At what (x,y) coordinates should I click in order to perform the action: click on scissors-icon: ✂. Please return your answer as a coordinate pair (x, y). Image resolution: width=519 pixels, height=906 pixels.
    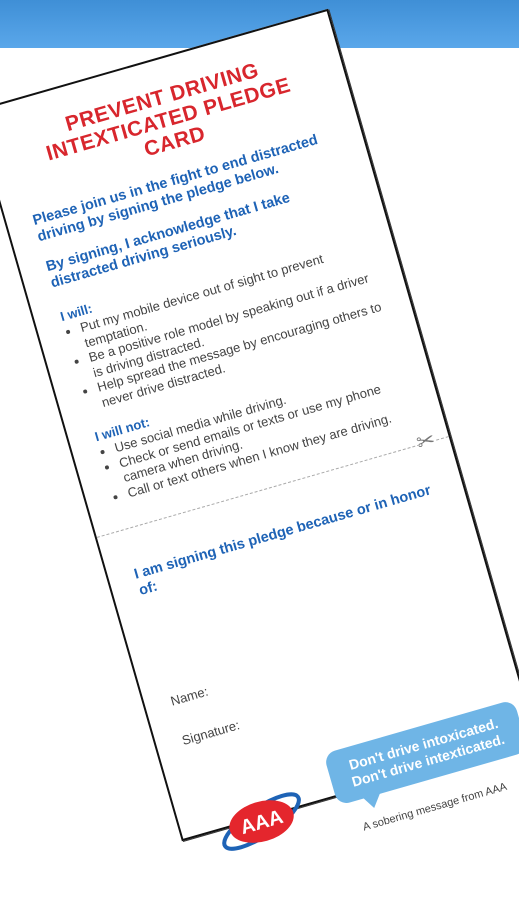
    Looking at the image, I should click on (426, 441).